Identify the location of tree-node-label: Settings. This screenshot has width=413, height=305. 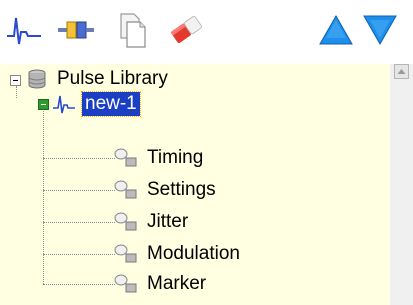
(181, 189).